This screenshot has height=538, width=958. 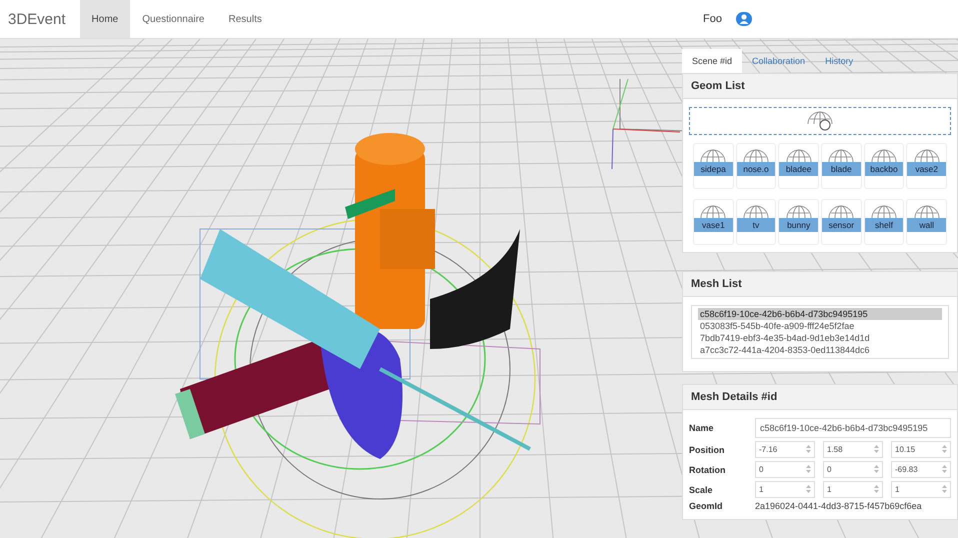 I want to click on nav-link: Home, so click(x=105, y=19).